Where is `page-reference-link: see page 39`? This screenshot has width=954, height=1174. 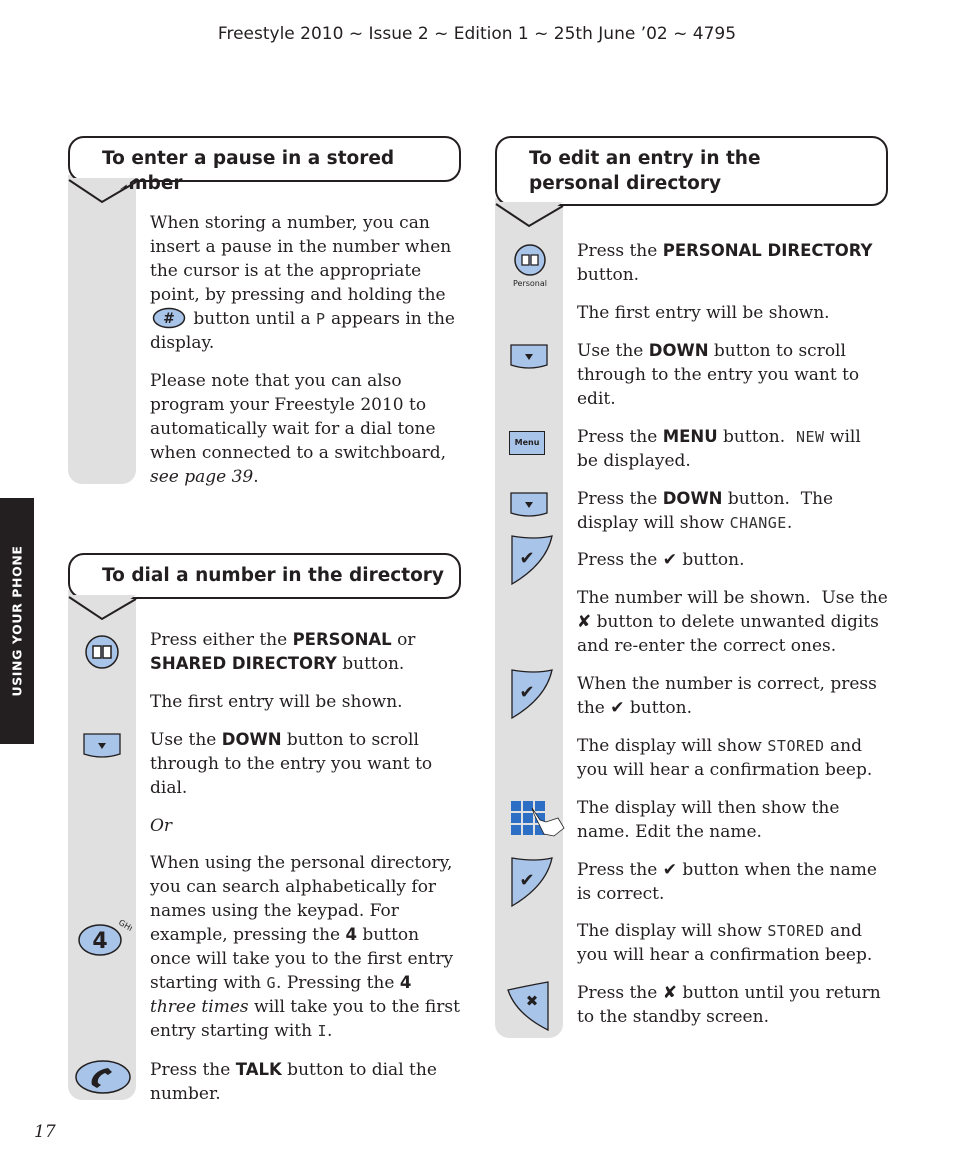 page-reference-link: see page 39 is located at coordinates (201, 477).